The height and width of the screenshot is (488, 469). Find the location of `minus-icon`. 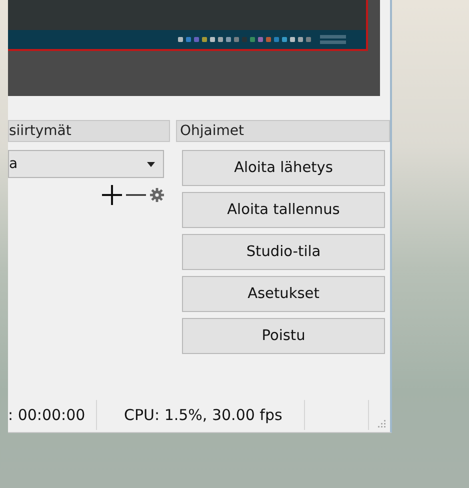

minus-icon is located at coordinates (136, 195).